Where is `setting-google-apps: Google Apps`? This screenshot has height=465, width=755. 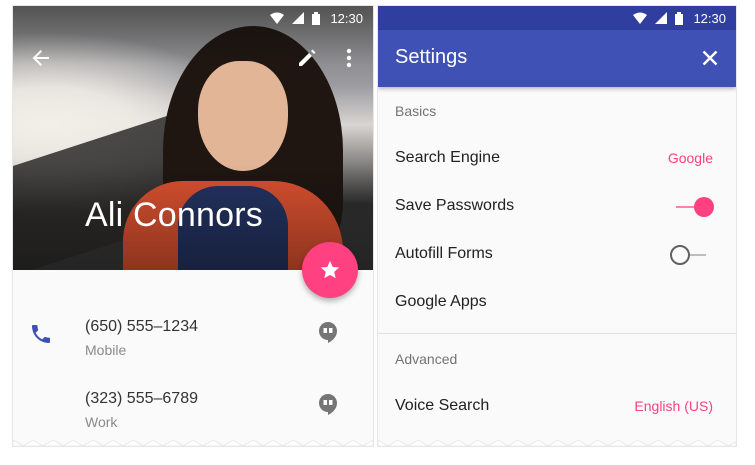 setting-google-apps: Google Apps is located at coordinates (557, 303).